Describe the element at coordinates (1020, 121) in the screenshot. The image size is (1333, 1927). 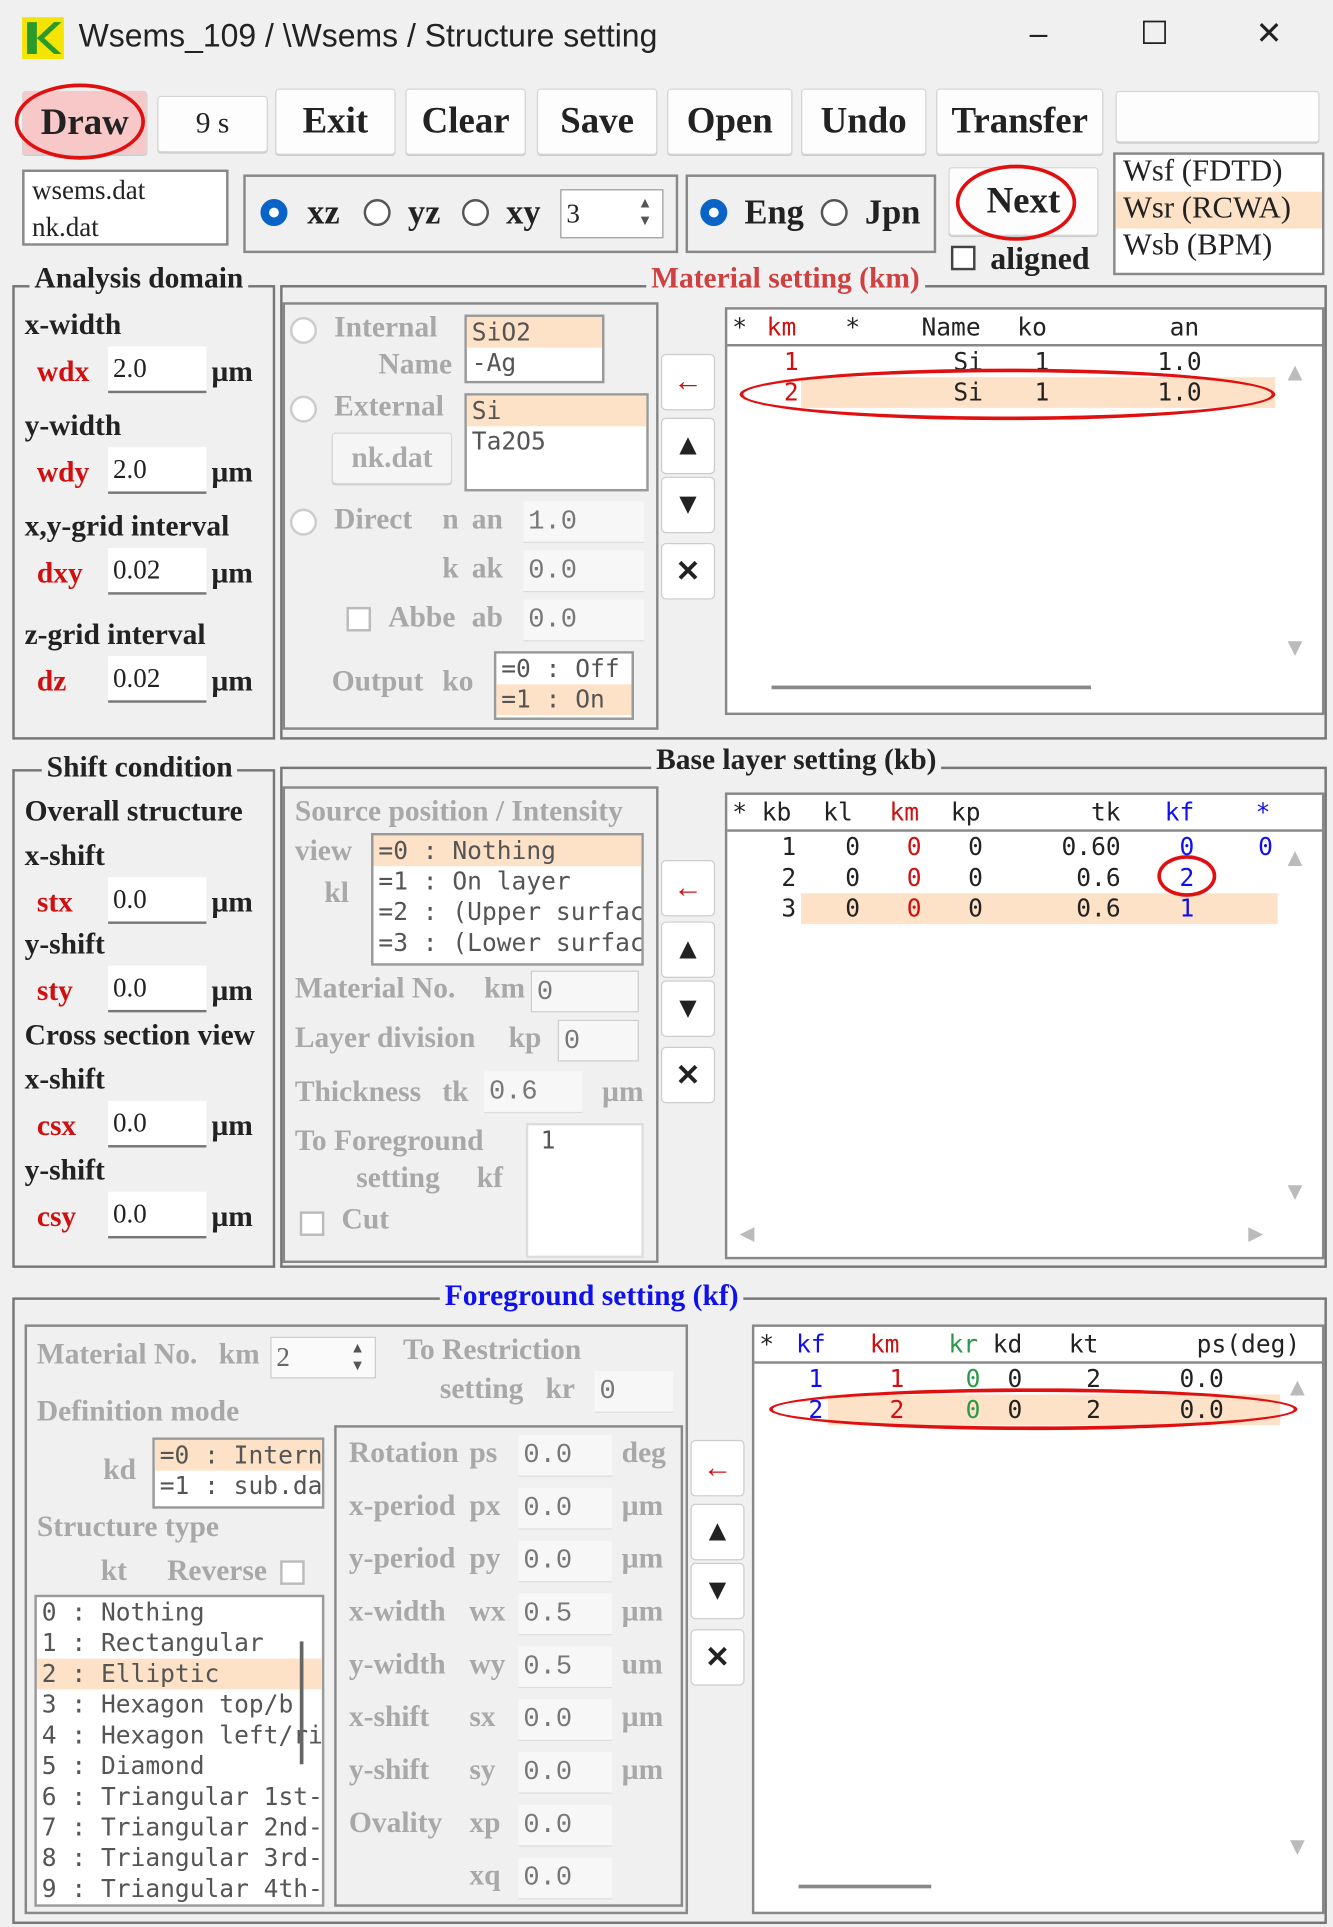
I see `transfer-button: Transfer` at that location.